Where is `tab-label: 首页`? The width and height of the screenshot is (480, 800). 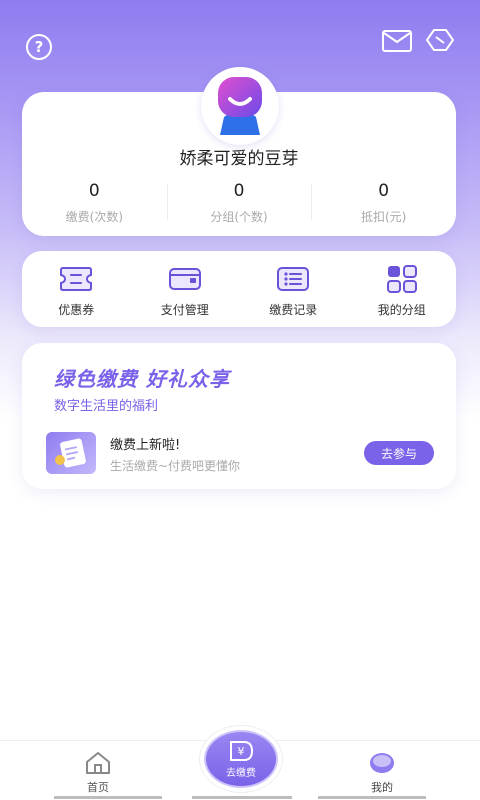 tab-label: 首页 is located at coordinates (98, 787).